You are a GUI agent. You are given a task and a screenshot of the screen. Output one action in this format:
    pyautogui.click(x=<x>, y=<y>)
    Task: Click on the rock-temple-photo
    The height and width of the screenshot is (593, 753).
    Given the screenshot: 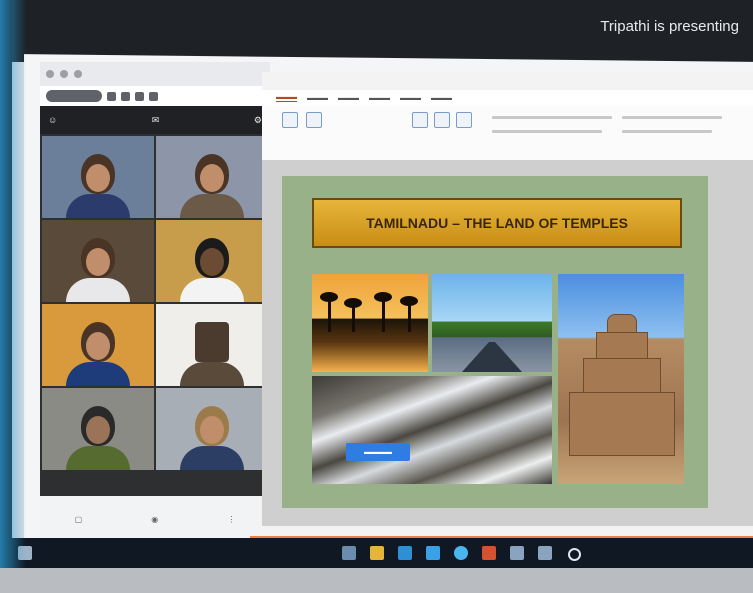 What is the action you would take?
    pyautogui.click(x=621, y=379)
    